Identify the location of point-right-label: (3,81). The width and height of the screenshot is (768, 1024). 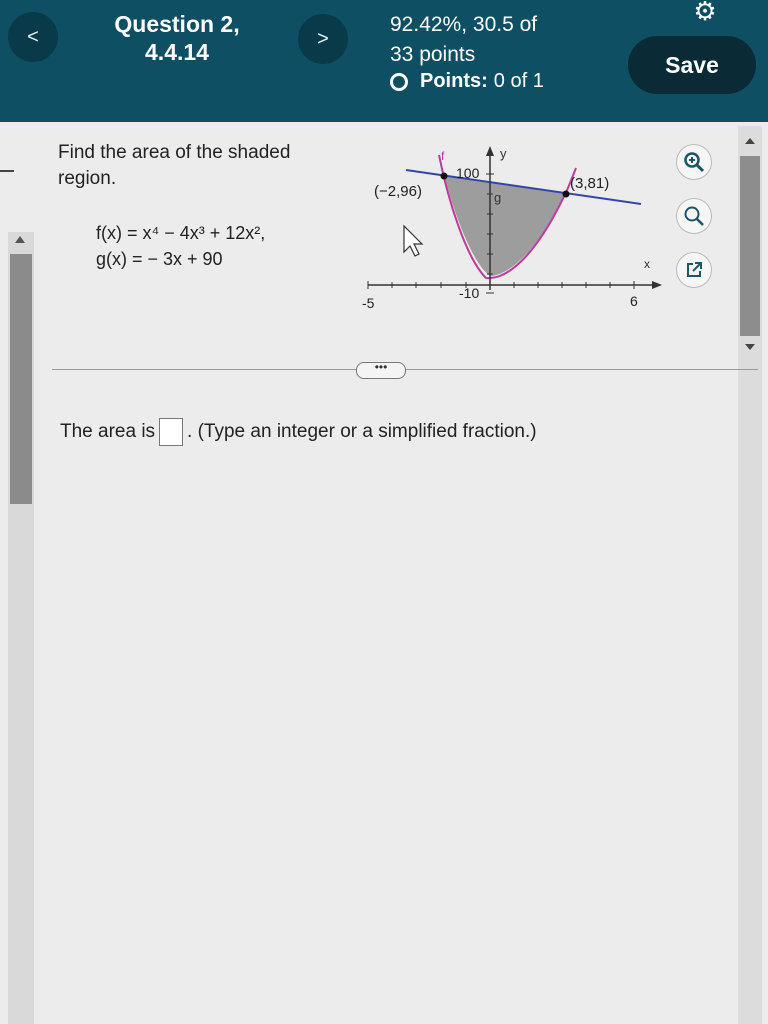
(589, 183).